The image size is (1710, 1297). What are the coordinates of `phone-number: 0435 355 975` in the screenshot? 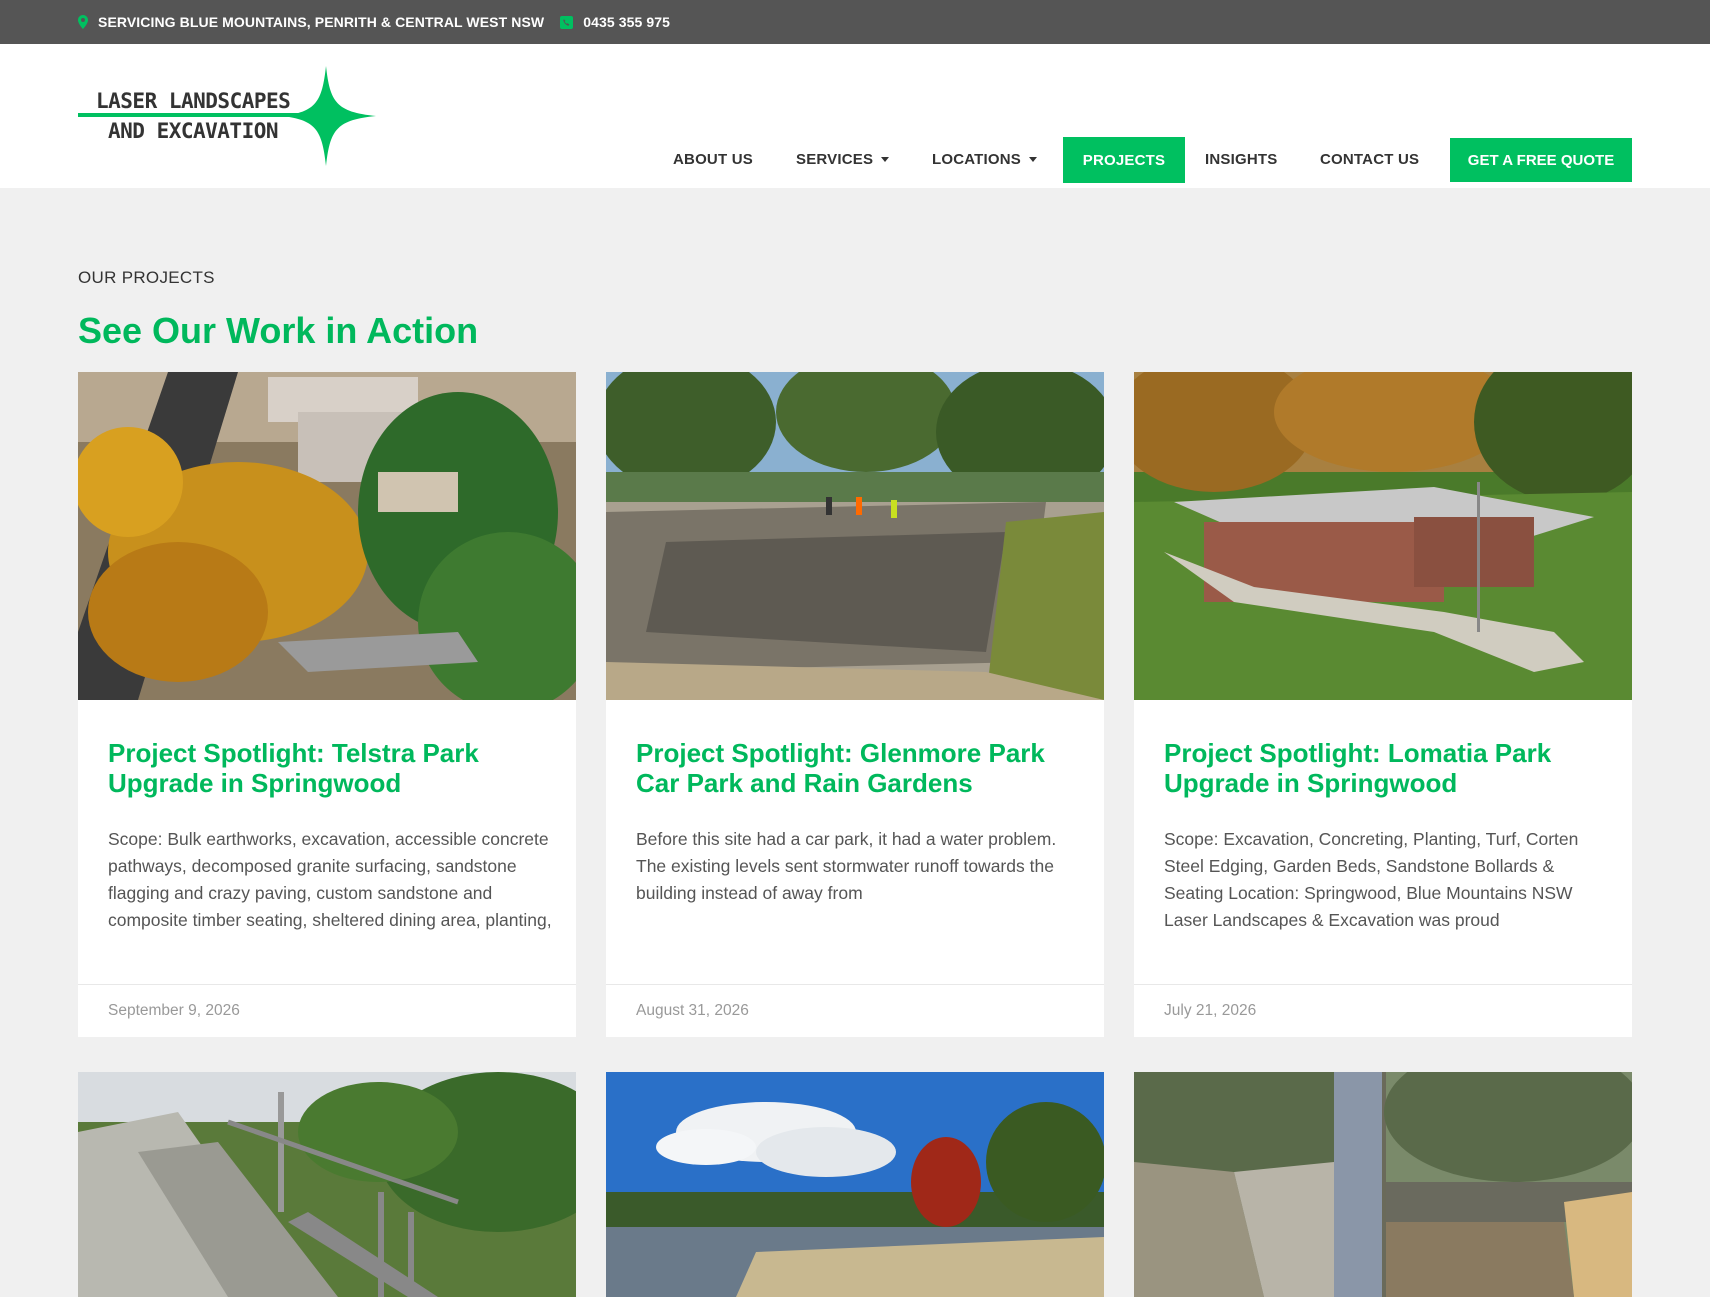 It's located at (627, 22).